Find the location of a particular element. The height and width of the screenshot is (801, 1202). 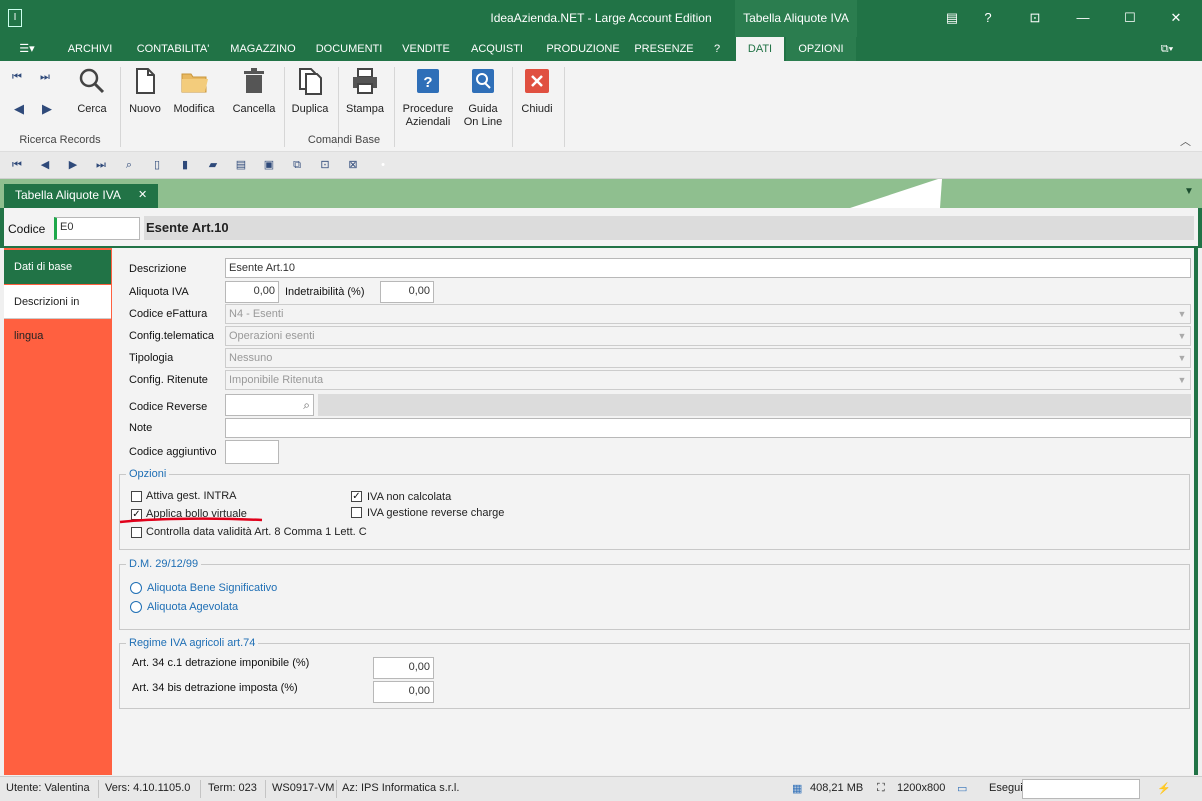

status-term: Term: 023 is located at coordinates (232, 788).